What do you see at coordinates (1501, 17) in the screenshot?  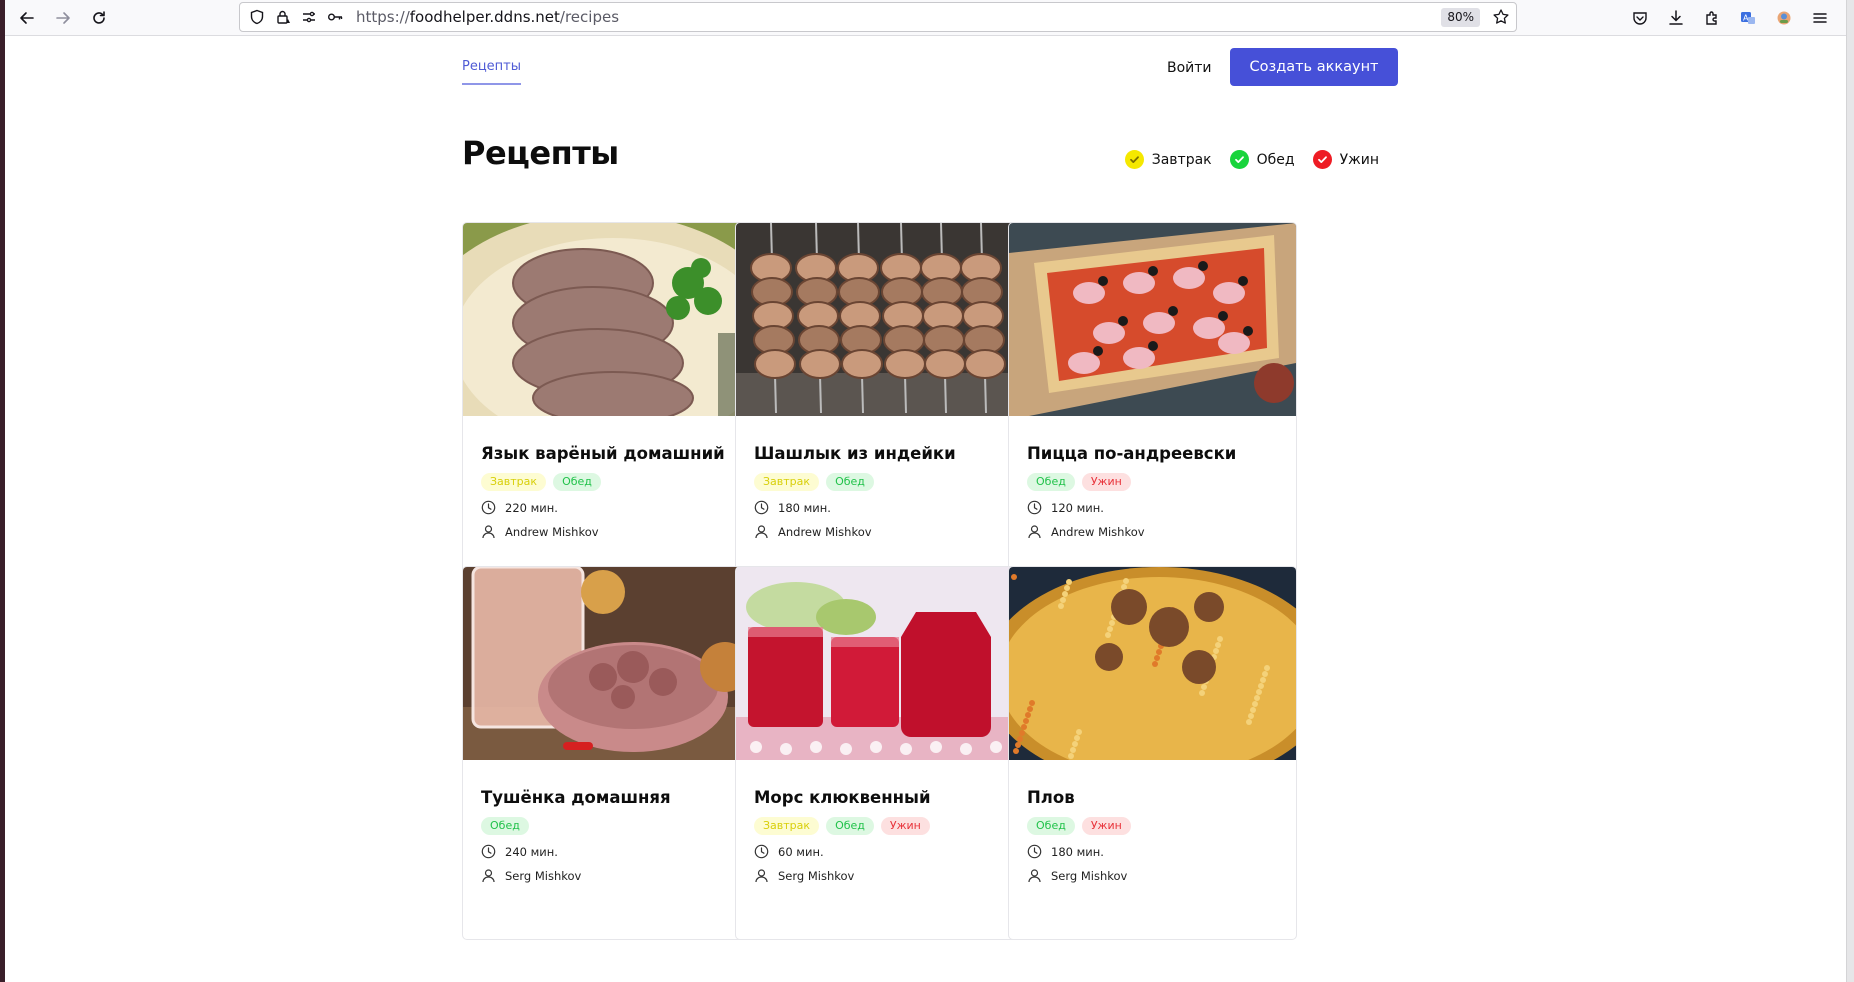 I see `bookmark-star-icon` at bounding box center [1501, 17].